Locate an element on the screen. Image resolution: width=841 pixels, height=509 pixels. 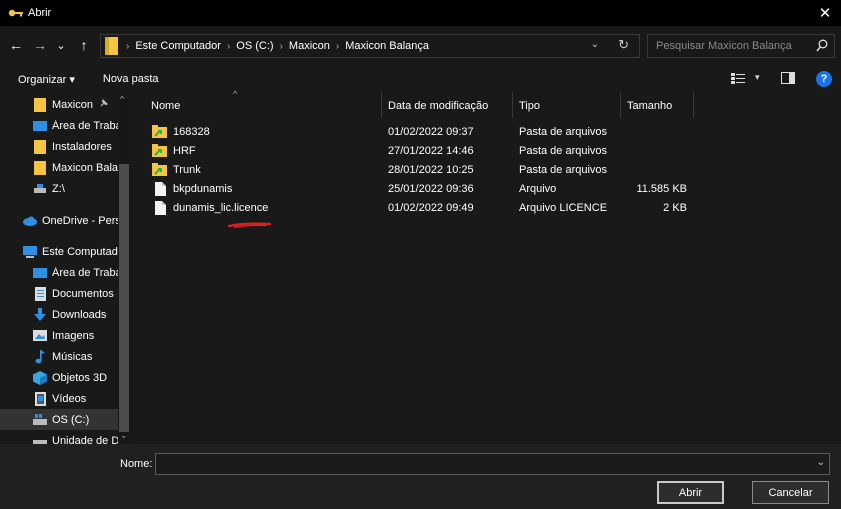
sidebar-item-downloads: Downloads is located at coordinates (59, 314).